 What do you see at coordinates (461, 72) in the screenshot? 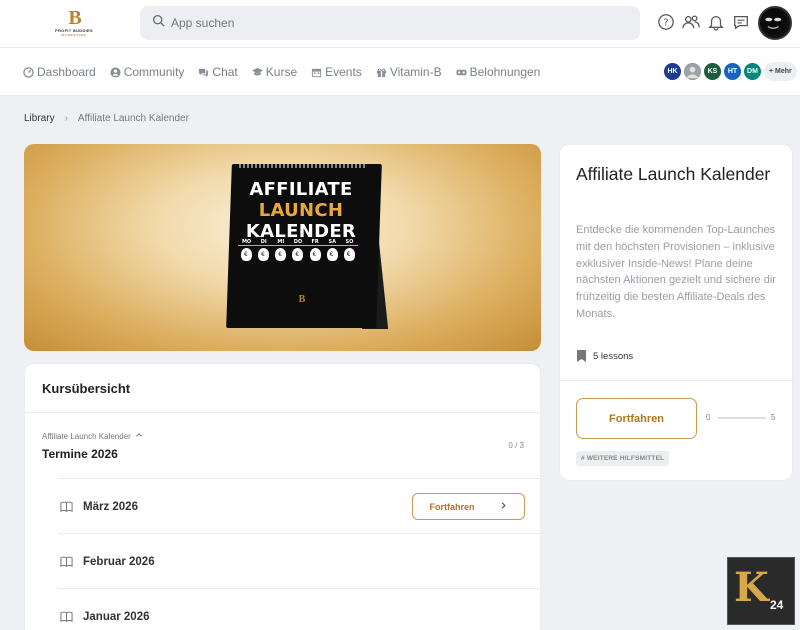
I see `rewards-icon` at bounding box center [461, 72].